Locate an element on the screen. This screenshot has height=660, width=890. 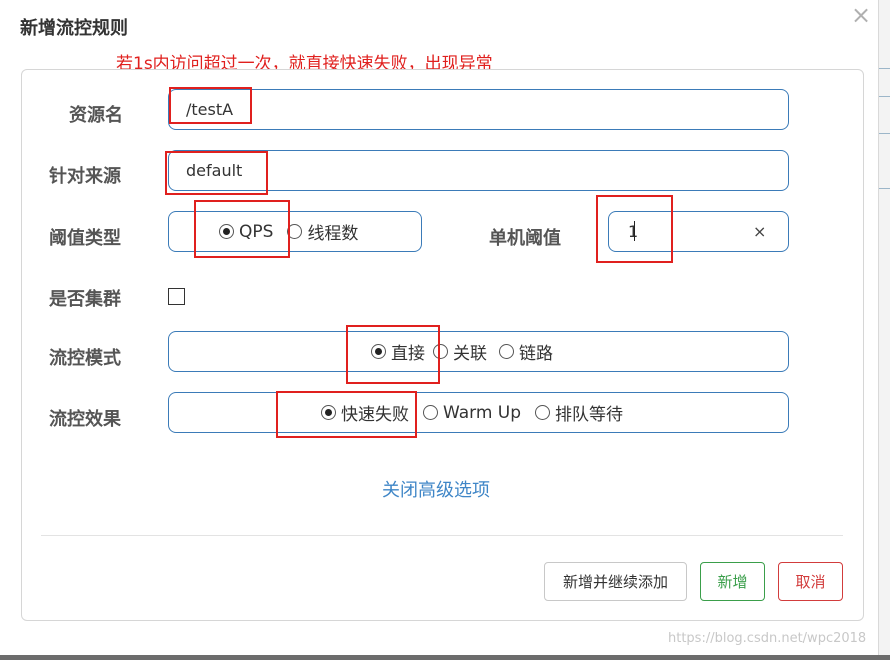
radio-relate-dot is located at coordinates (440, 351).